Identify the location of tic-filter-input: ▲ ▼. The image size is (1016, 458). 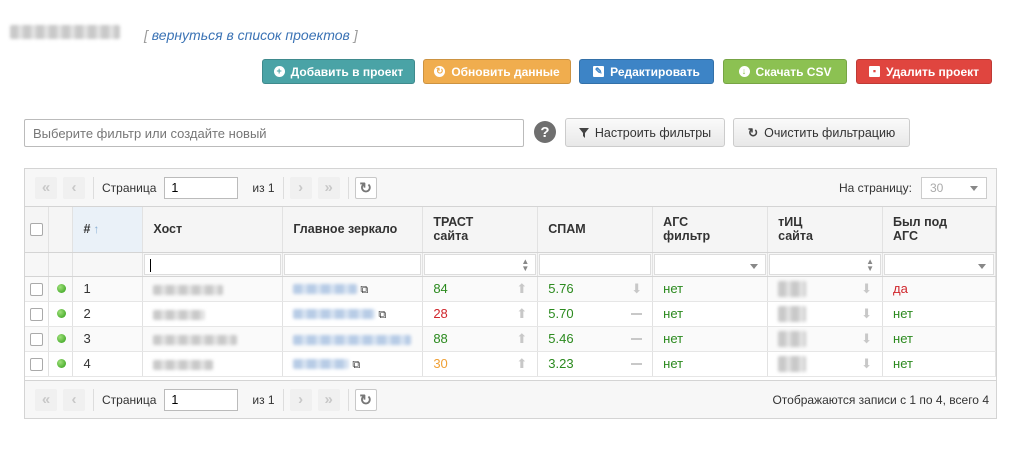
(825, 264).